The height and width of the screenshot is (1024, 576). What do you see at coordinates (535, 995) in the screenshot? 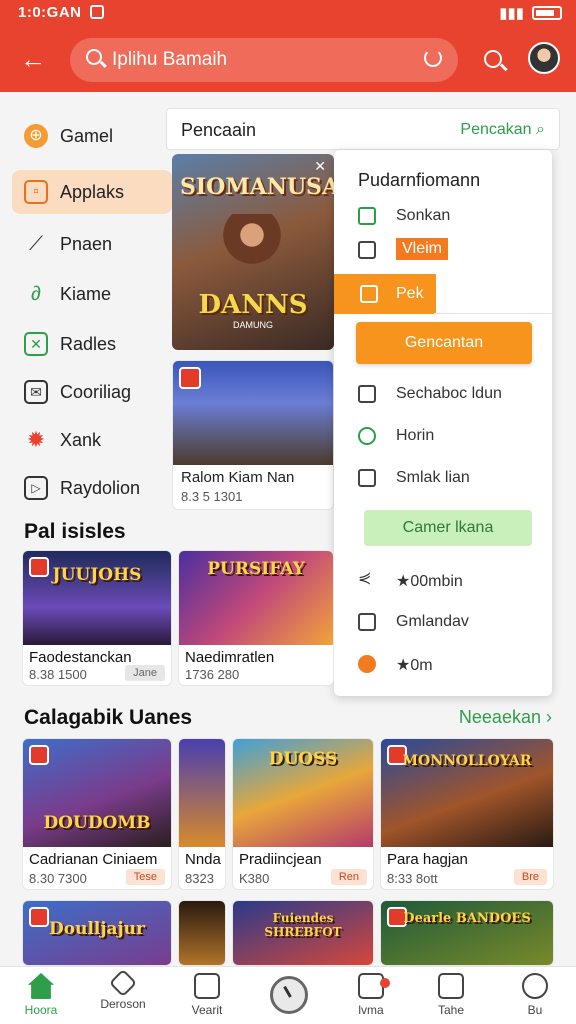
I see `nav-profile: Bu` at bounding box center [535, 995].